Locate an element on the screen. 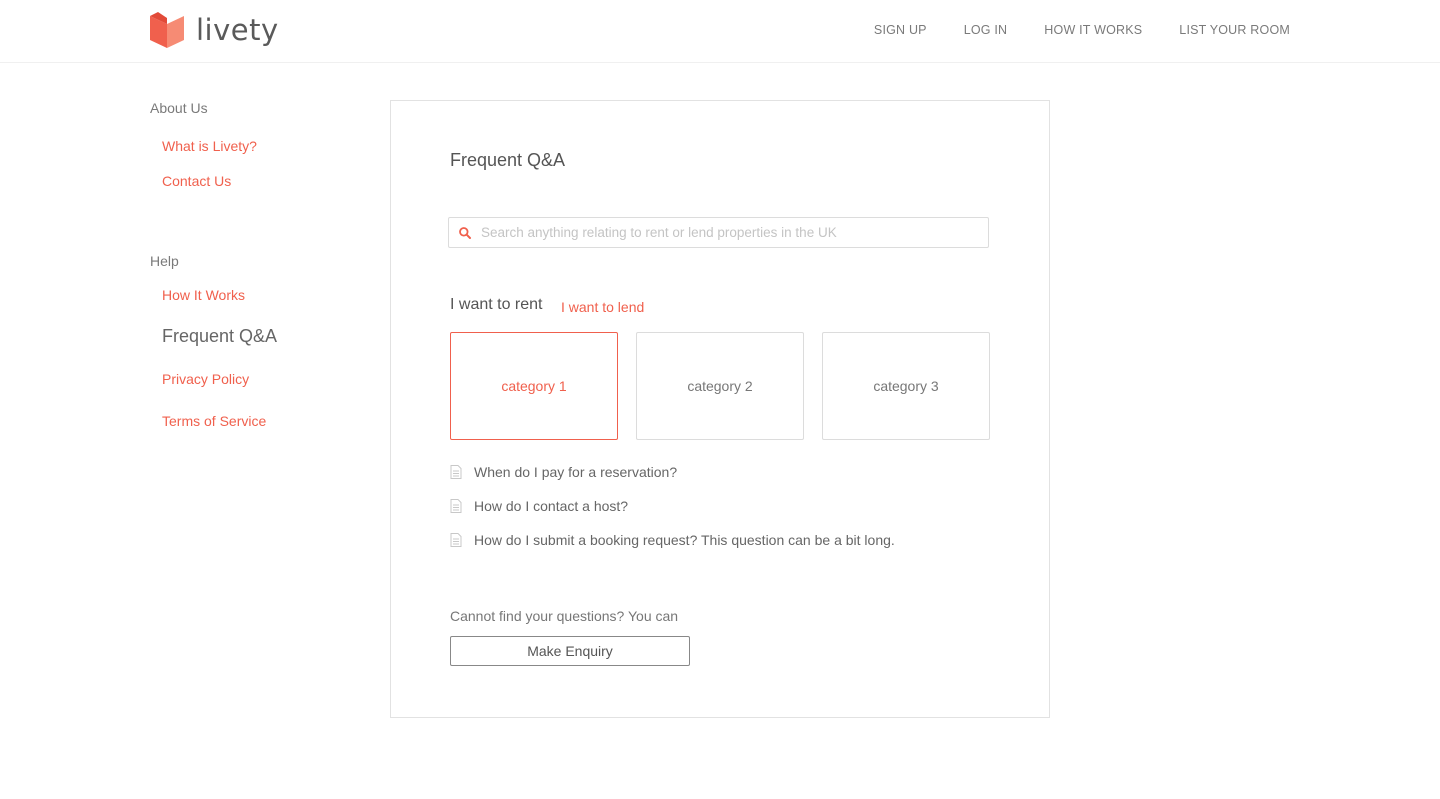 This screenshot has height=799, width=1440. nav-sign-up: SIGN UP is located at coordinates (900, 30).